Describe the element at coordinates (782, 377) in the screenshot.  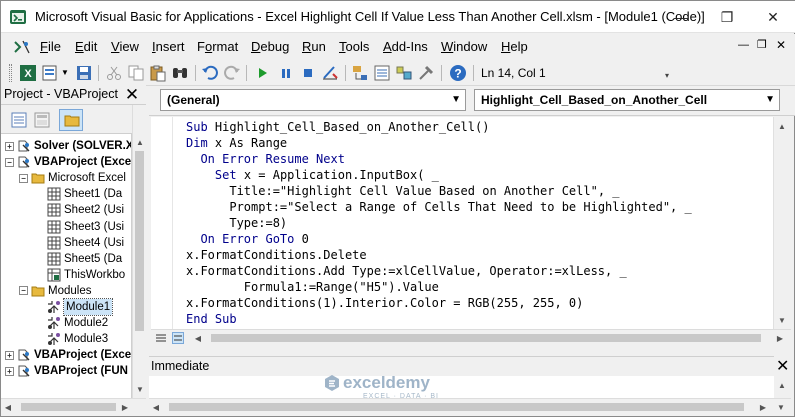
I see `immediate-vertical-scrollbar: ✕ ▲` at that location.